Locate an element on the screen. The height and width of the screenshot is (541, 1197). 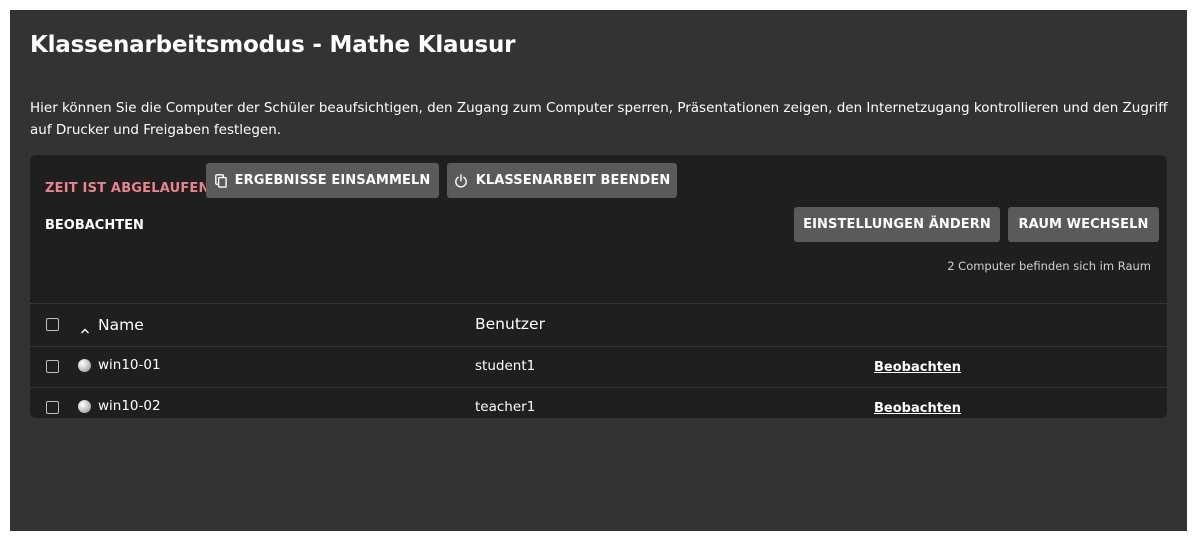
computer-user: teacher1 is located at coordinates (505, 407).